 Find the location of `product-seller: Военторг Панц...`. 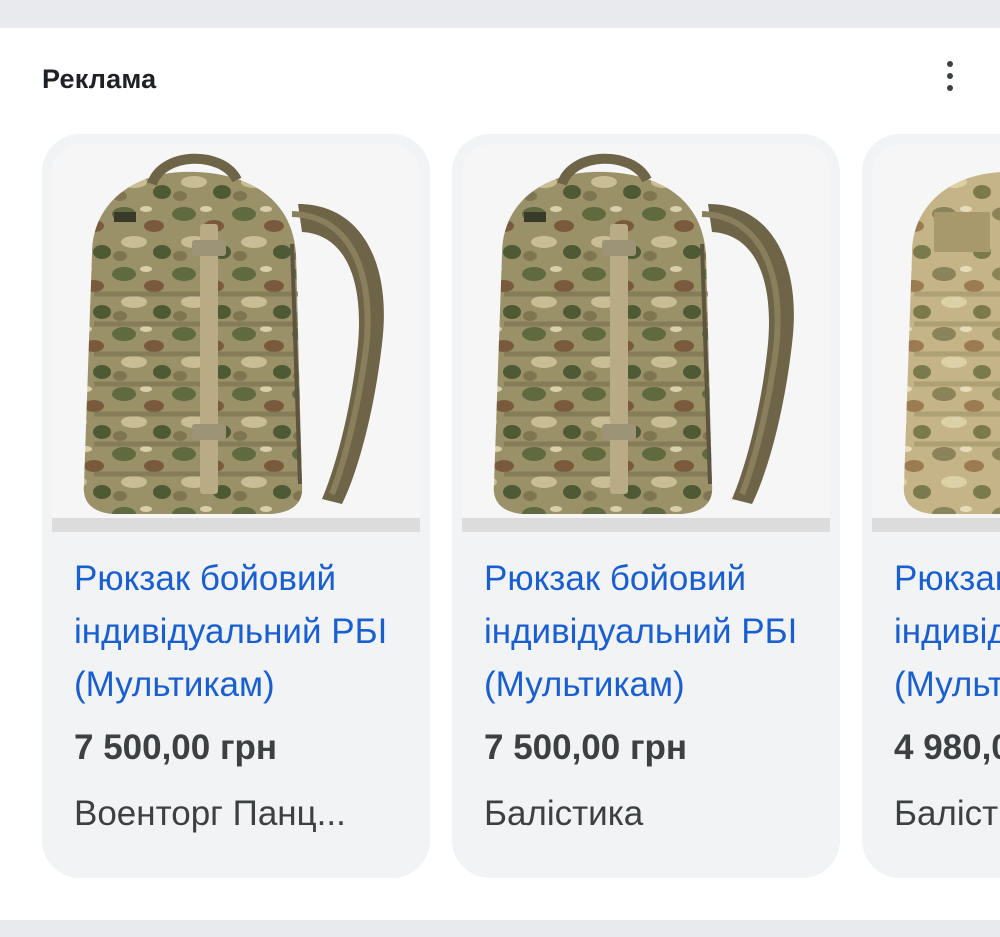

product-seller: Военторг Панц... is located at coordinates (210, 813).